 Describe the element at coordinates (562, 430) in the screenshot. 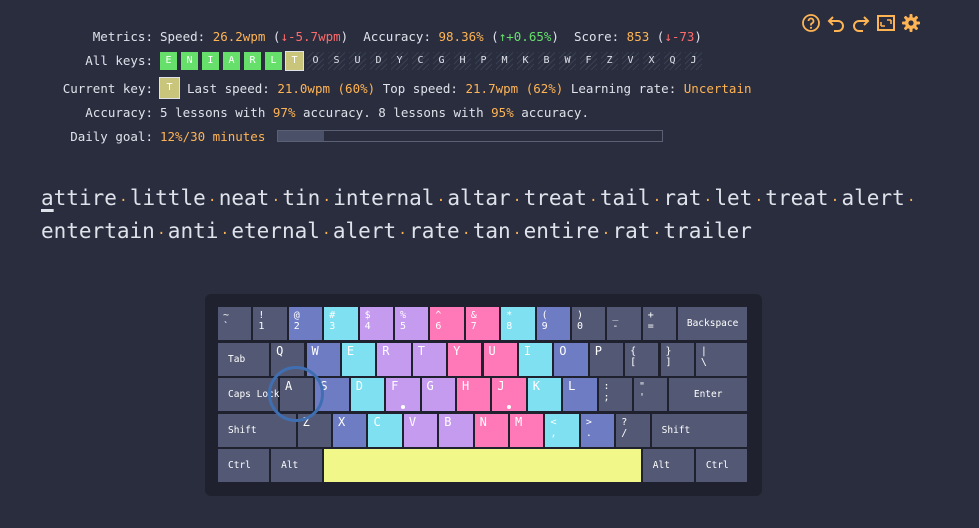

I see `key-sym3-8: < ,` at that location.